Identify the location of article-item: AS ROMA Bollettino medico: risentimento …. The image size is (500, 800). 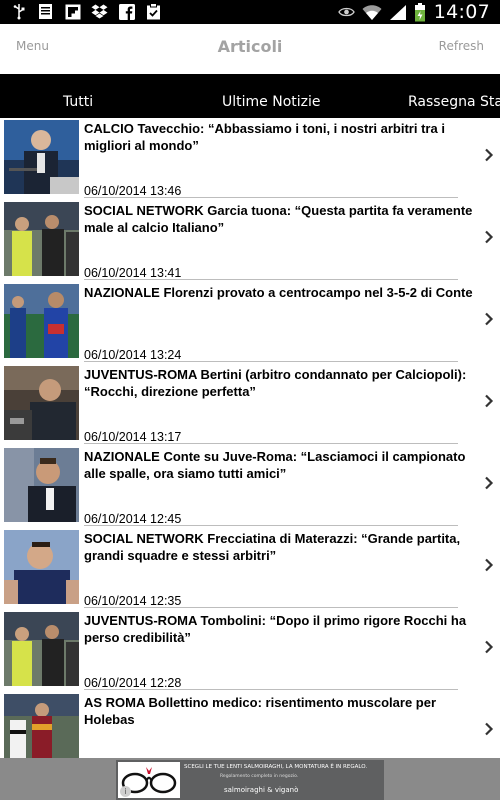
(250, 725).